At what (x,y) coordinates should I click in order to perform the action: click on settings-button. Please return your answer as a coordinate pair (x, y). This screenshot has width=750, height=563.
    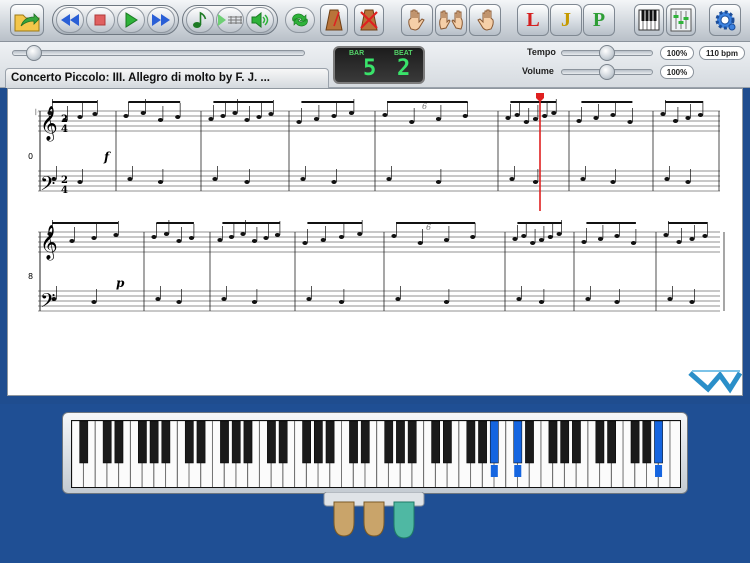
    Looking at the image, I should click on (725, 20).